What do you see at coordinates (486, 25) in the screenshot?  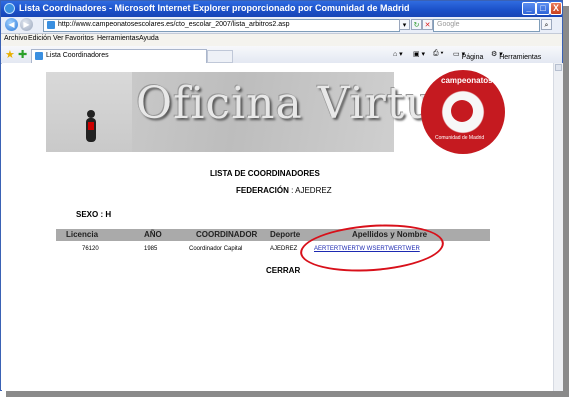 I see `search-input: Google` at bounding box center [486, 25].